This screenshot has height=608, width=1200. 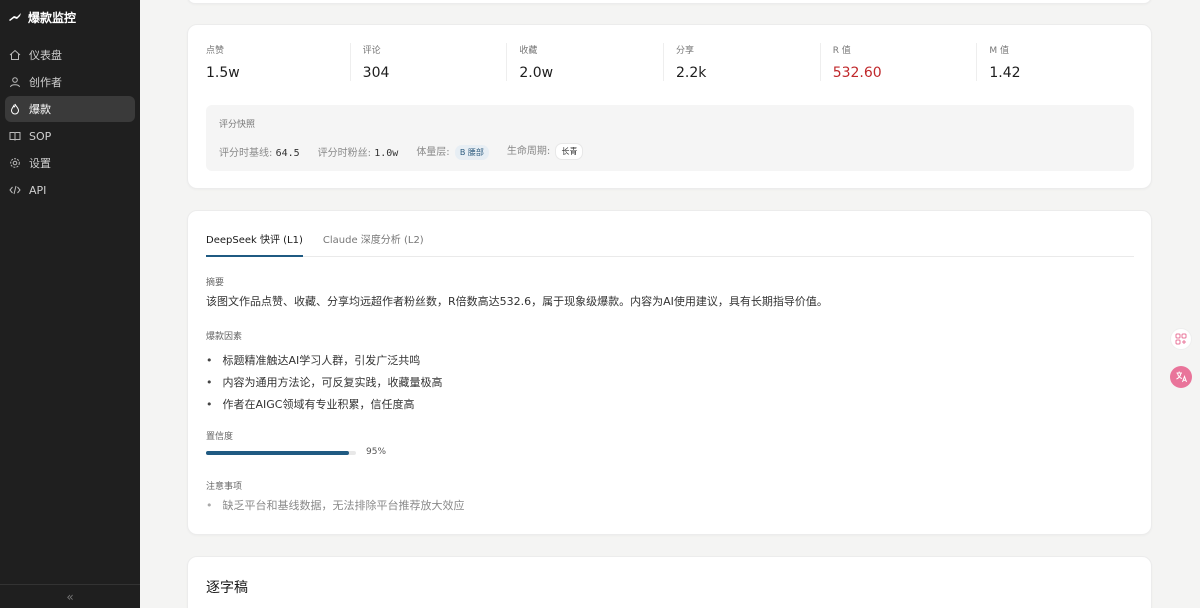 What do you see at coordinates (45, 82) in the screenshot?
I see `sidebar-item-label: 创作者` at bounding box center [45, 82].